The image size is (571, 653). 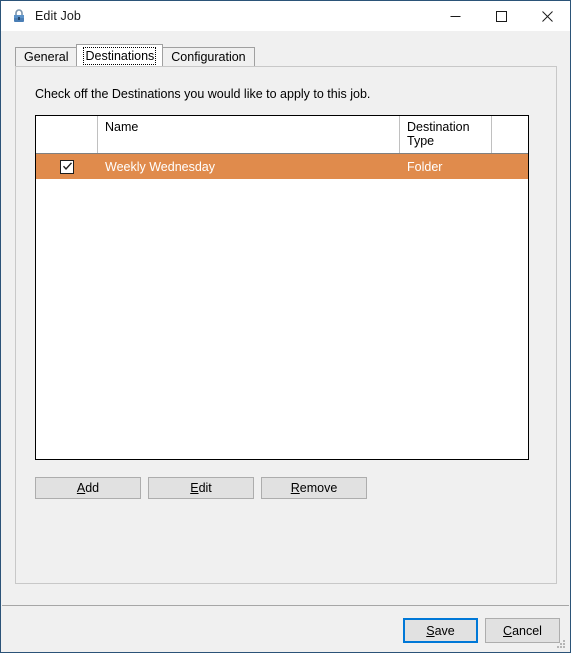 I want to click on row-destination-type: Folder, so click(x=425, y=166).